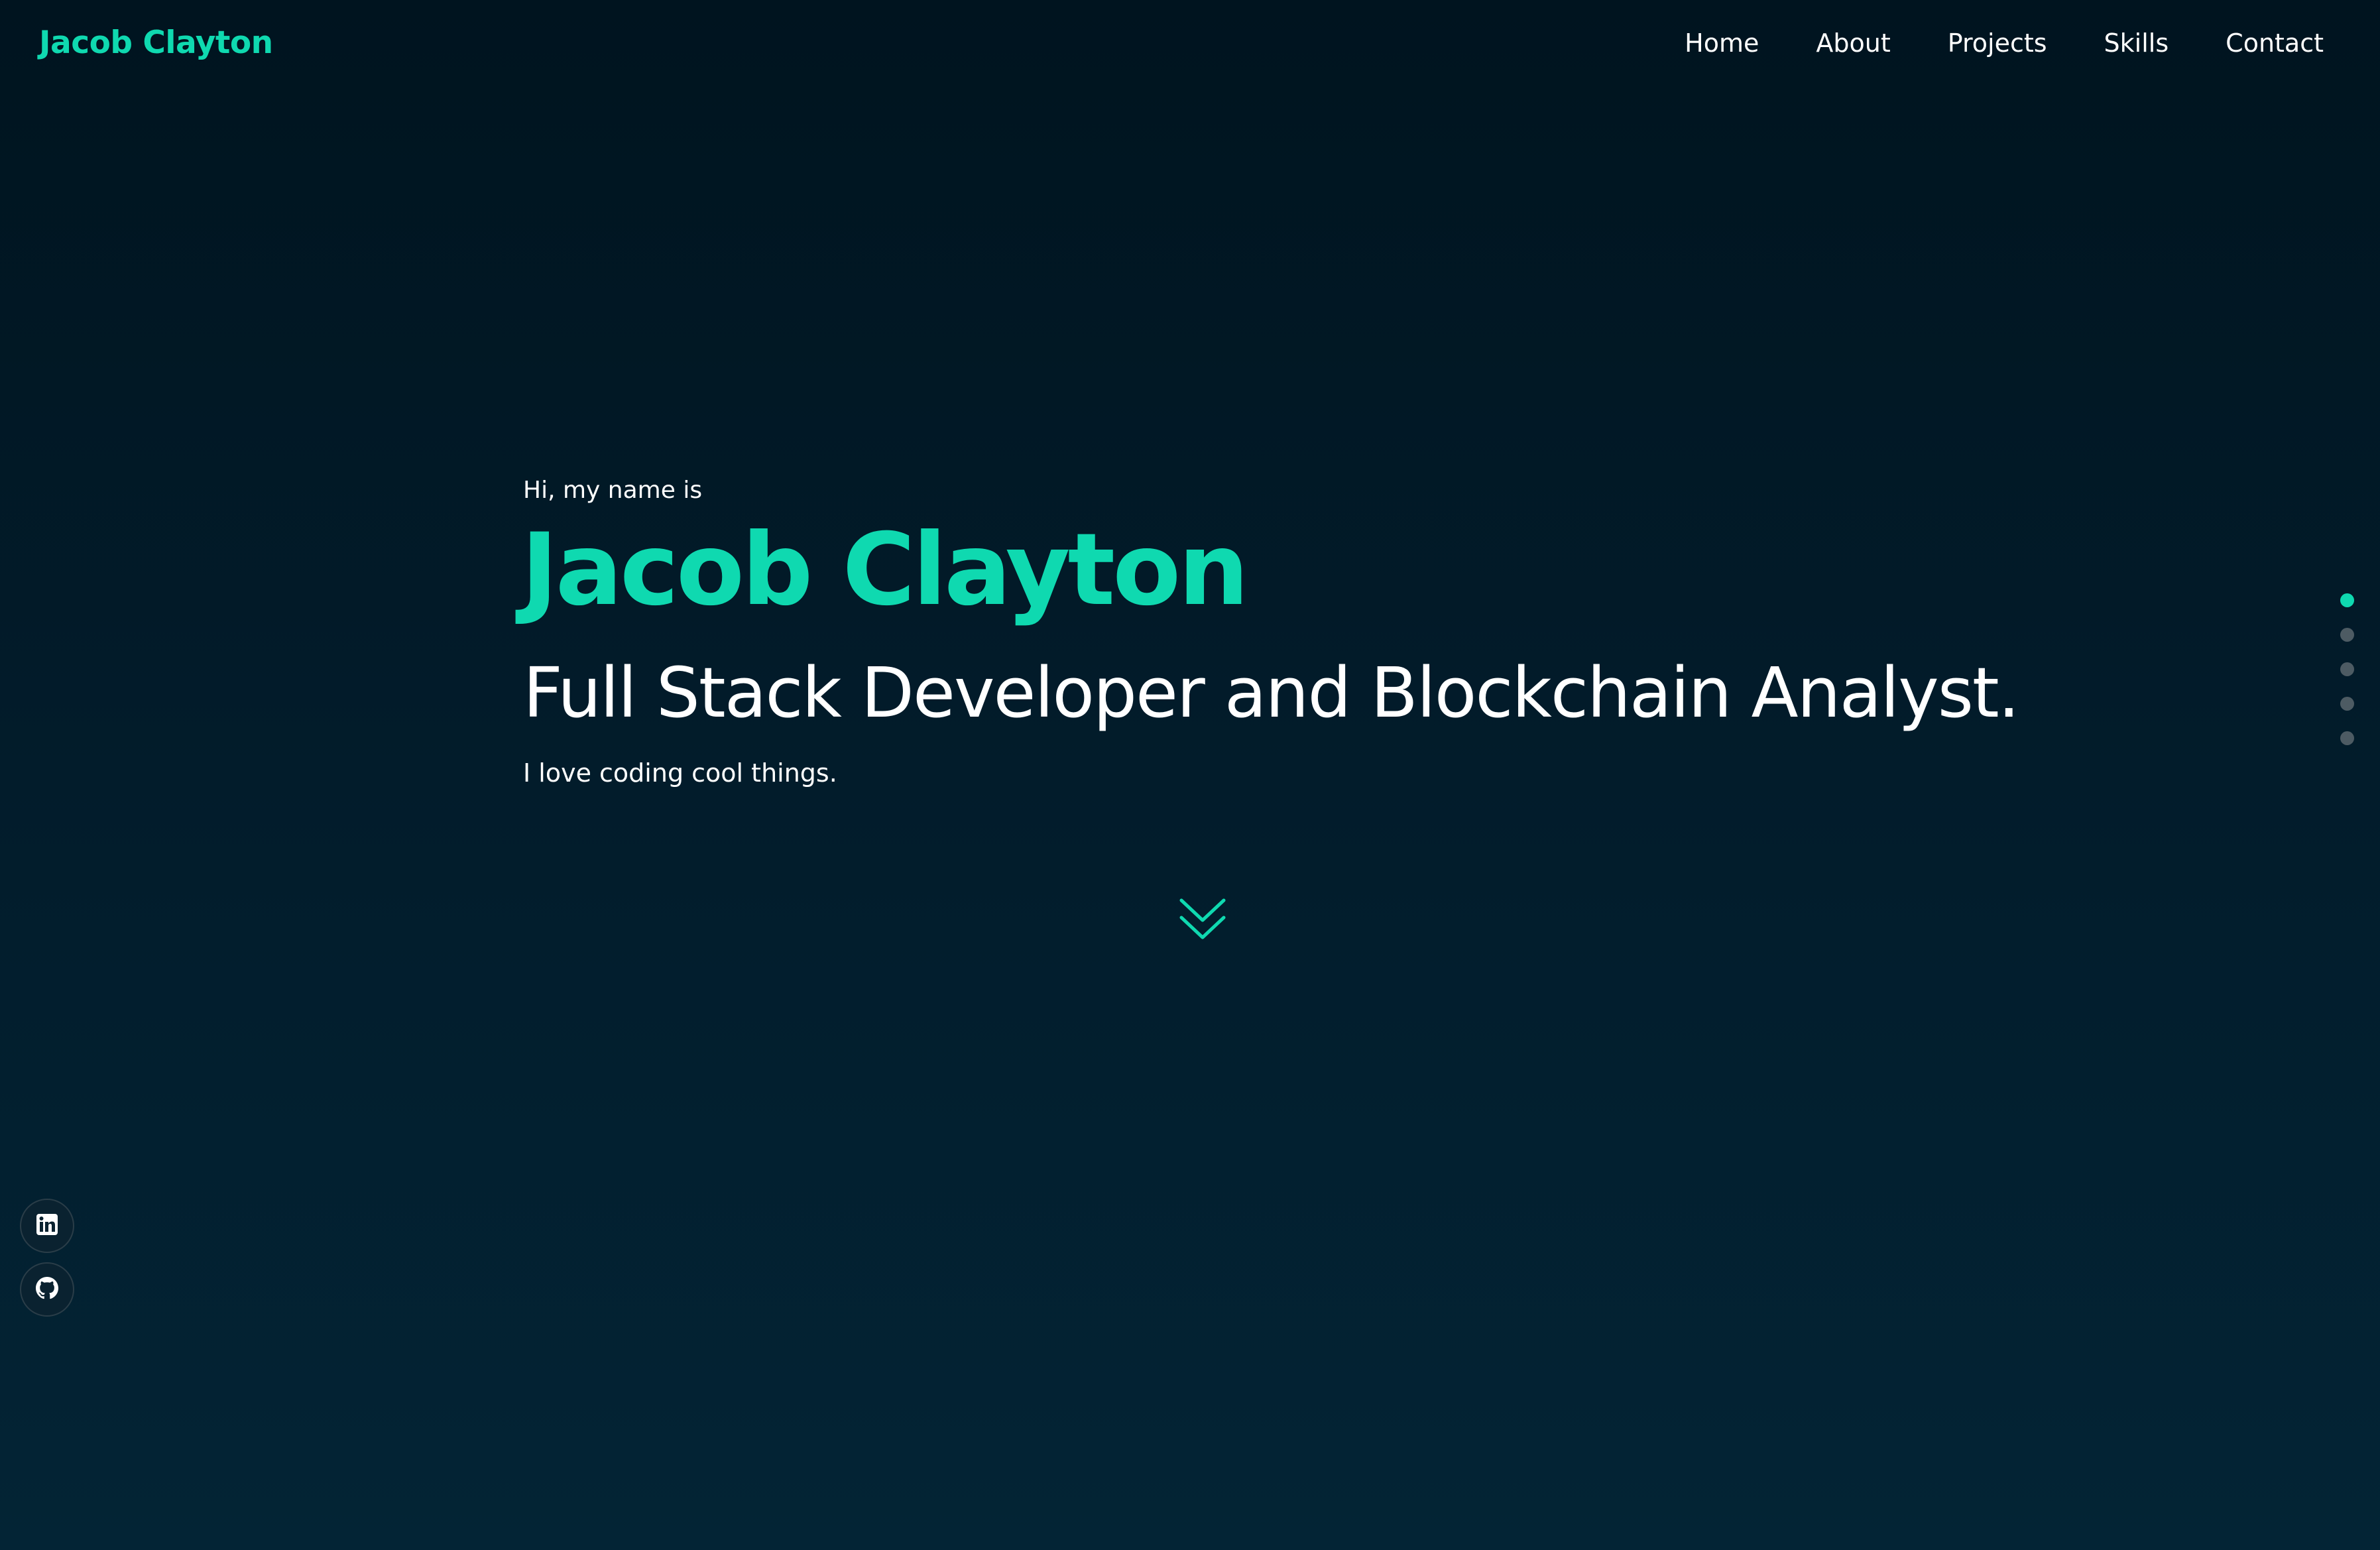  I want to click on nav-projects: Projects, so click(1997, 43).